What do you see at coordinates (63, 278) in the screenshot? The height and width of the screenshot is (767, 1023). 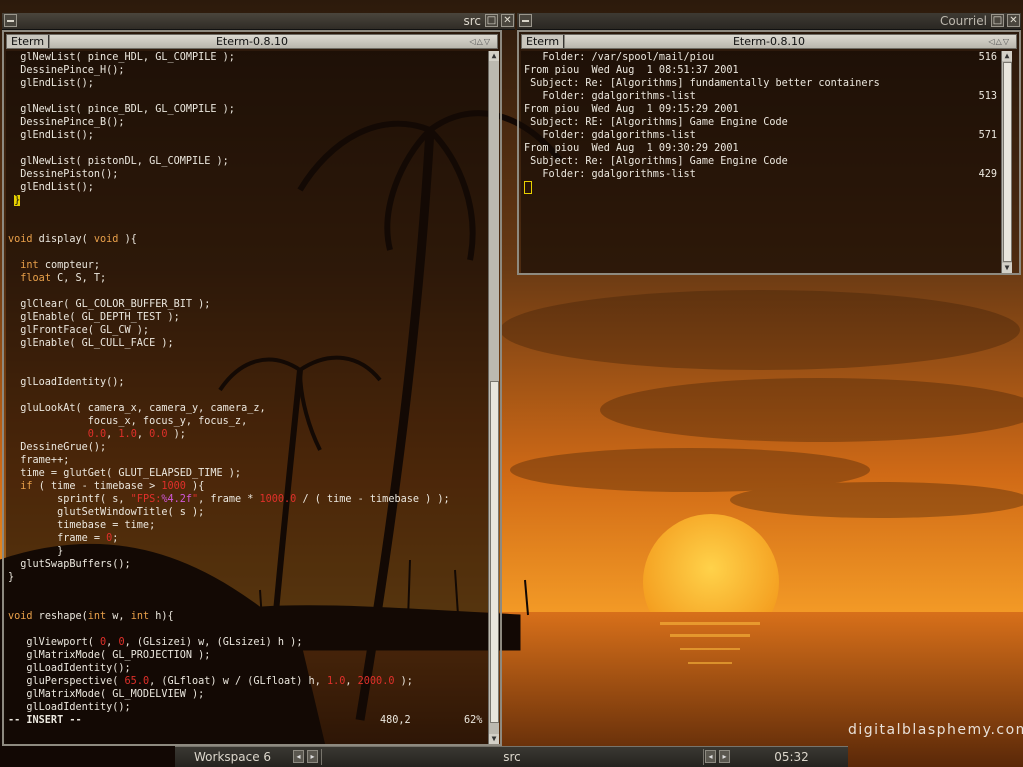 I see `code-line: float C, S, T;` at bounding box center [63, 278].